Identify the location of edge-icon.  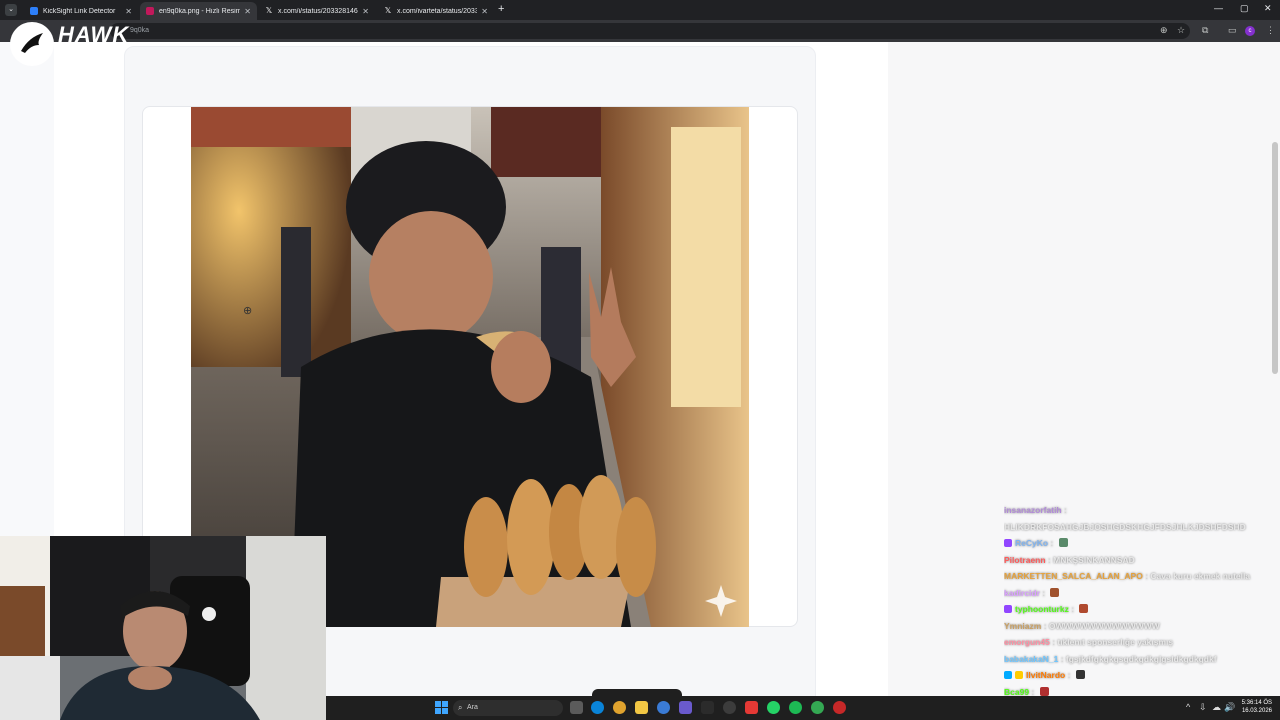
(597, 707).